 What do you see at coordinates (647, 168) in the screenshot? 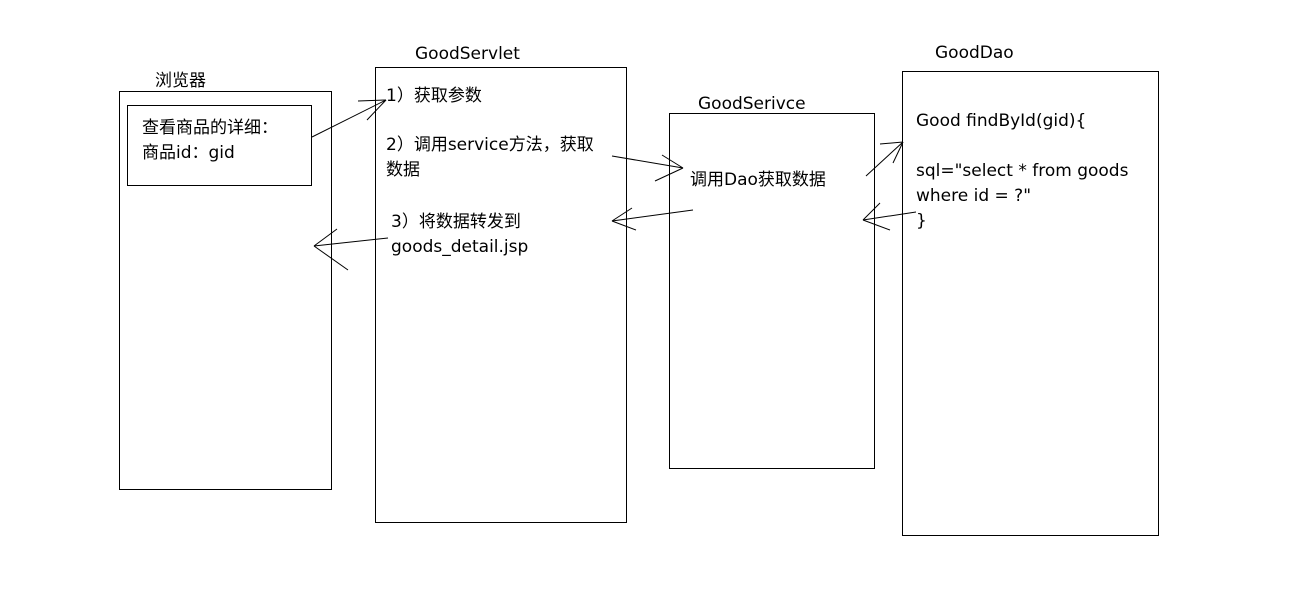
I see `arrow-servlet-to-service` at bounding box center [647, 168].